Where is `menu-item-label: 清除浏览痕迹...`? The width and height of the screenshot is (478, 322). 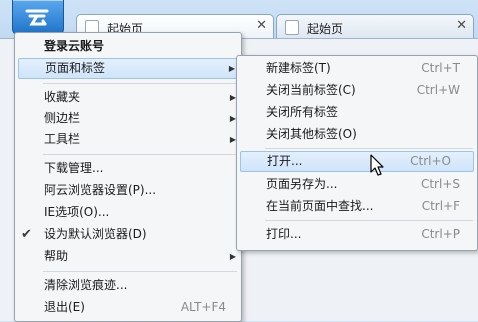 menu-item-label: 清除浏览痕迹... is located at coordinates (86, 285).